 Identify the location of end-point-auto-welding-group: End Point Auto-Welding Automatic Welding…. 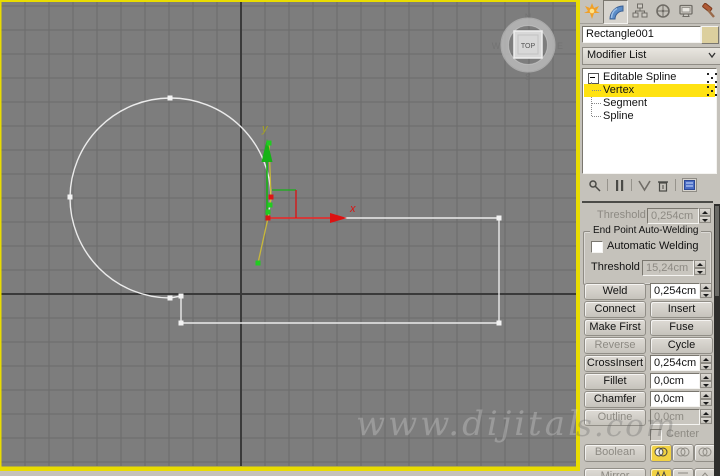
(647, 255).